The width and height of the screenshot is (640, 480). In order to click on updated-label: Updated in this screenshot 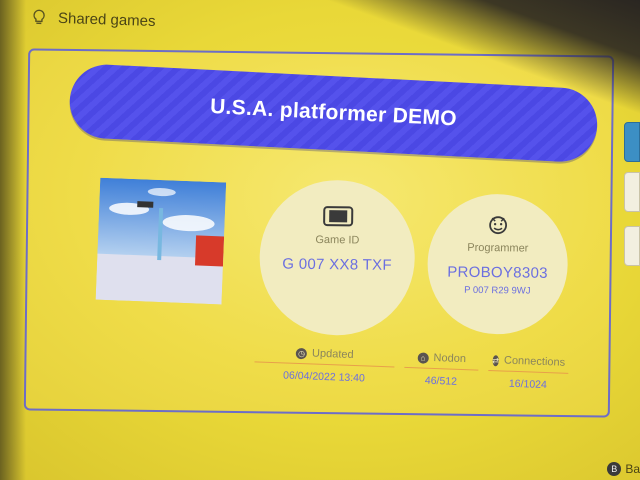, I will do `click(332, 354)`.